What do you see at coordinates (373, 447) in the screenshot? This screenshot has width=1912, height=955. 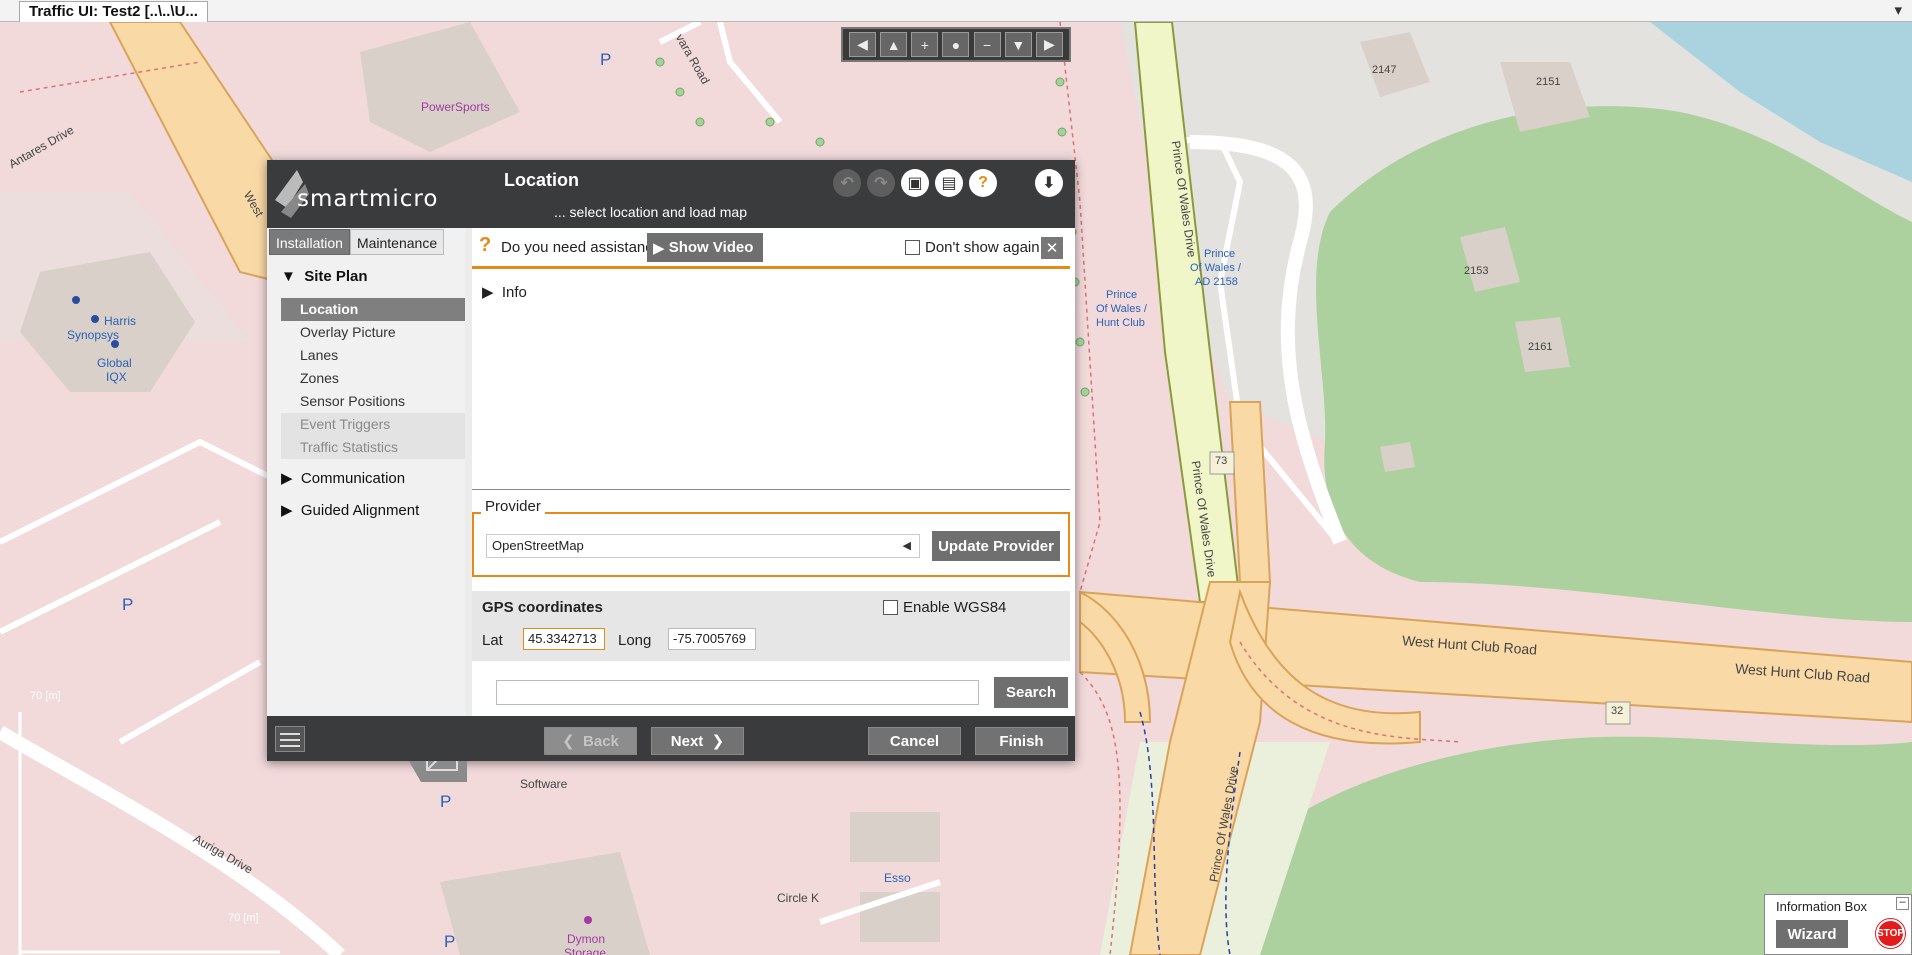 I see `sidebar-item-traffic-statistics: Traffic Statistics` at bounding box center [373, 447].